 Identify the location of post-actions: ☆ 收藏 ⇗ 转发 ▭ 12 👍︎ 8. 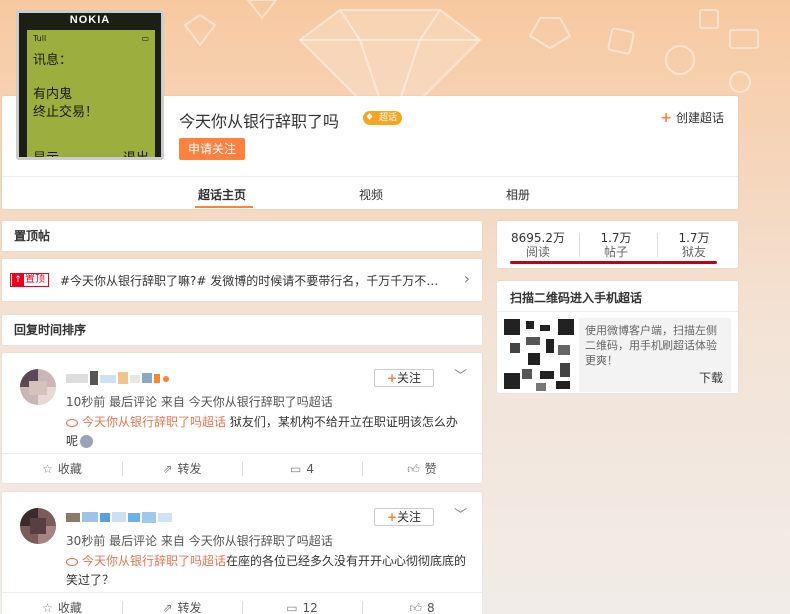
(242, 603).